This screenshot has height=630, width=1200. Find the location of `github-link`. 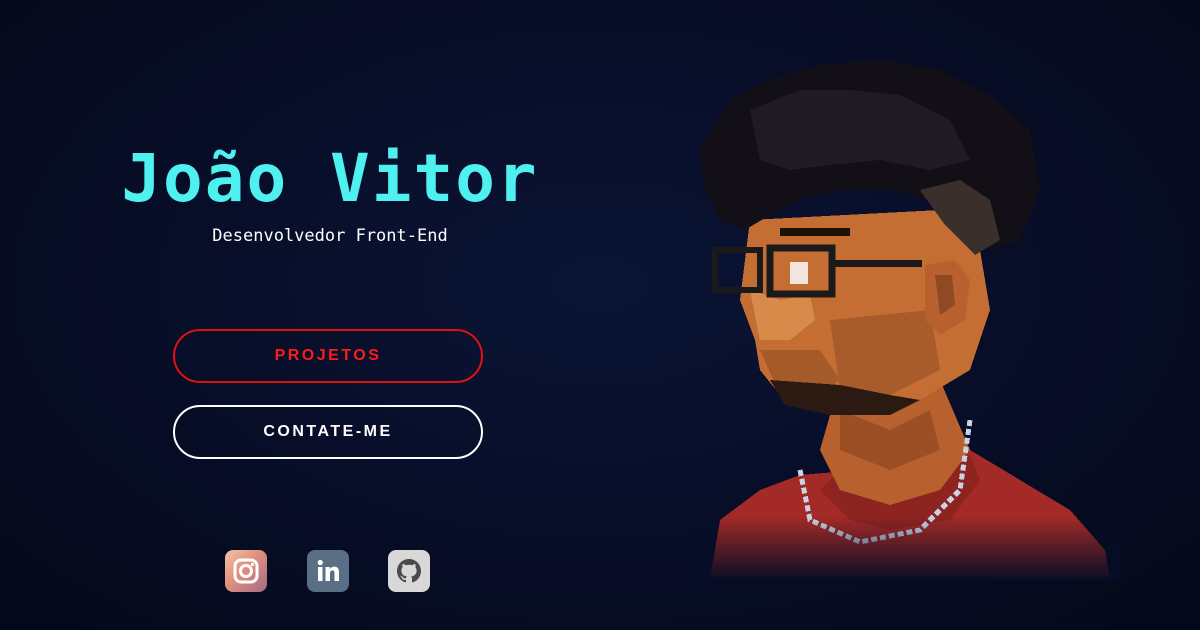

github-link is located at coordinates (409, 571).